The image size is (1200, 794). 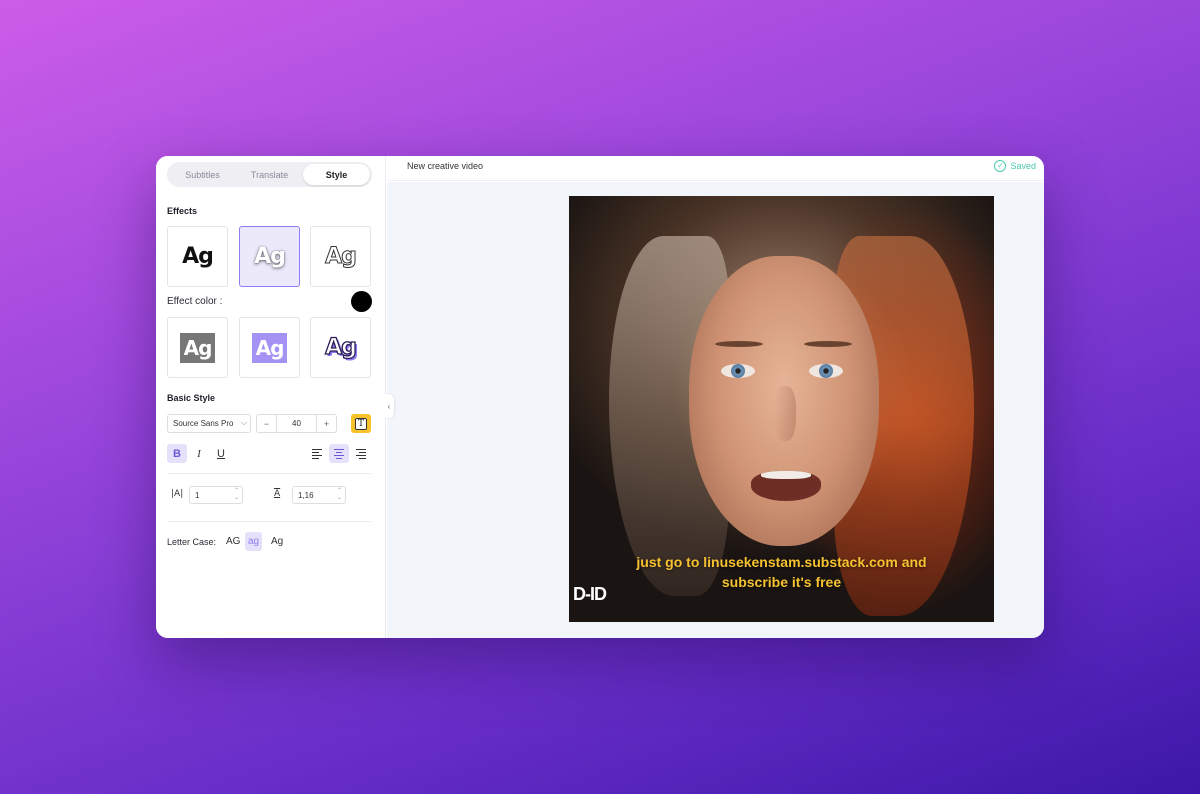 I want to click on align-center-icon, so click(x=339, y=453).